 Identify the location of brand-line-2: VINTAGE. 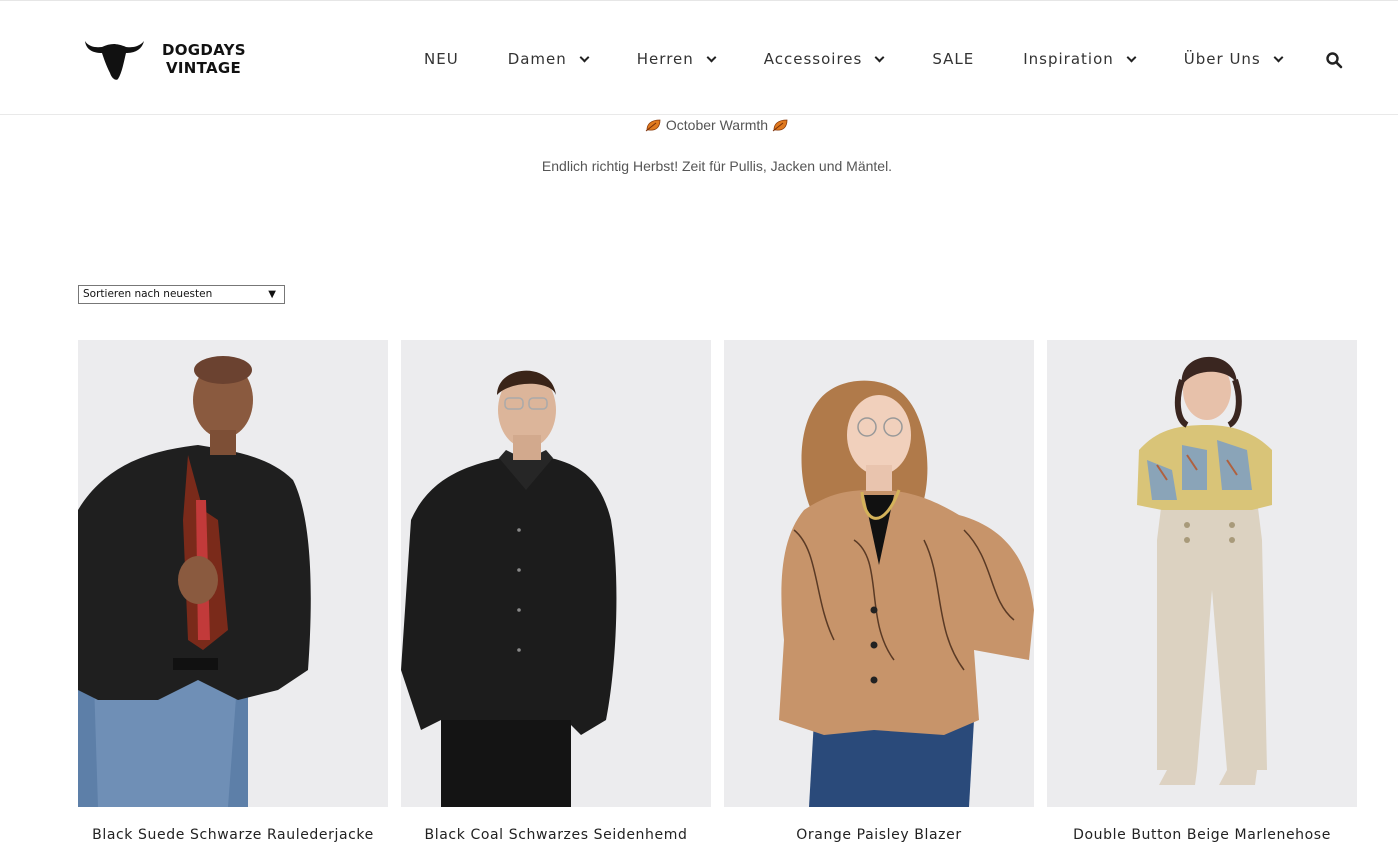
(204, 68).